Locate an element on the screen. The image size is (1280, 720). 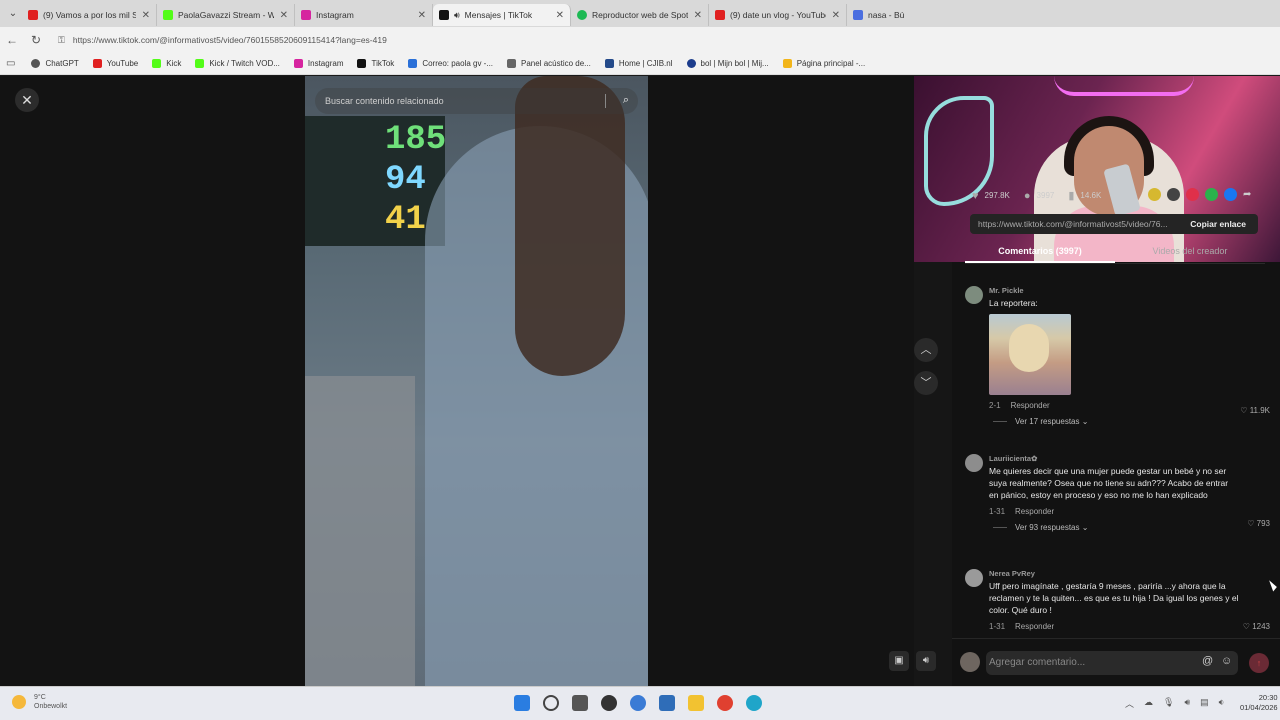
previous-video-chevron-up-icon: ︿ is located at coordinates (926, 350).